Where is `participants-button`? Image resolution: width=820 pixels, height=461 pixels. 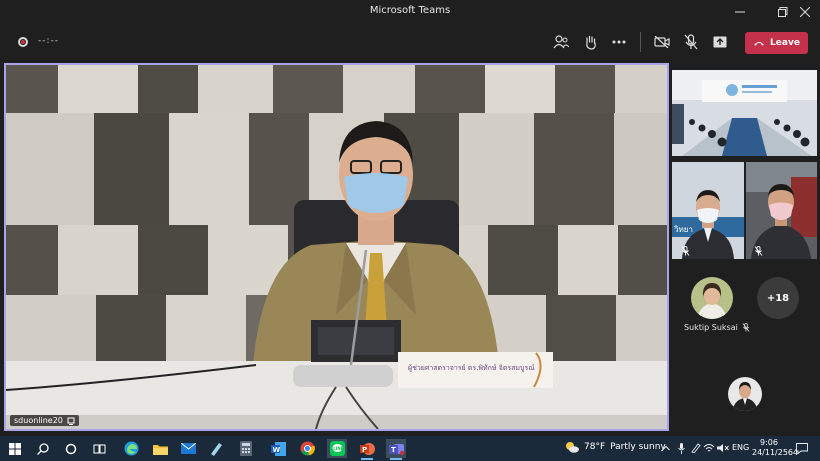 participants-button is located at coordinates (561, 42).